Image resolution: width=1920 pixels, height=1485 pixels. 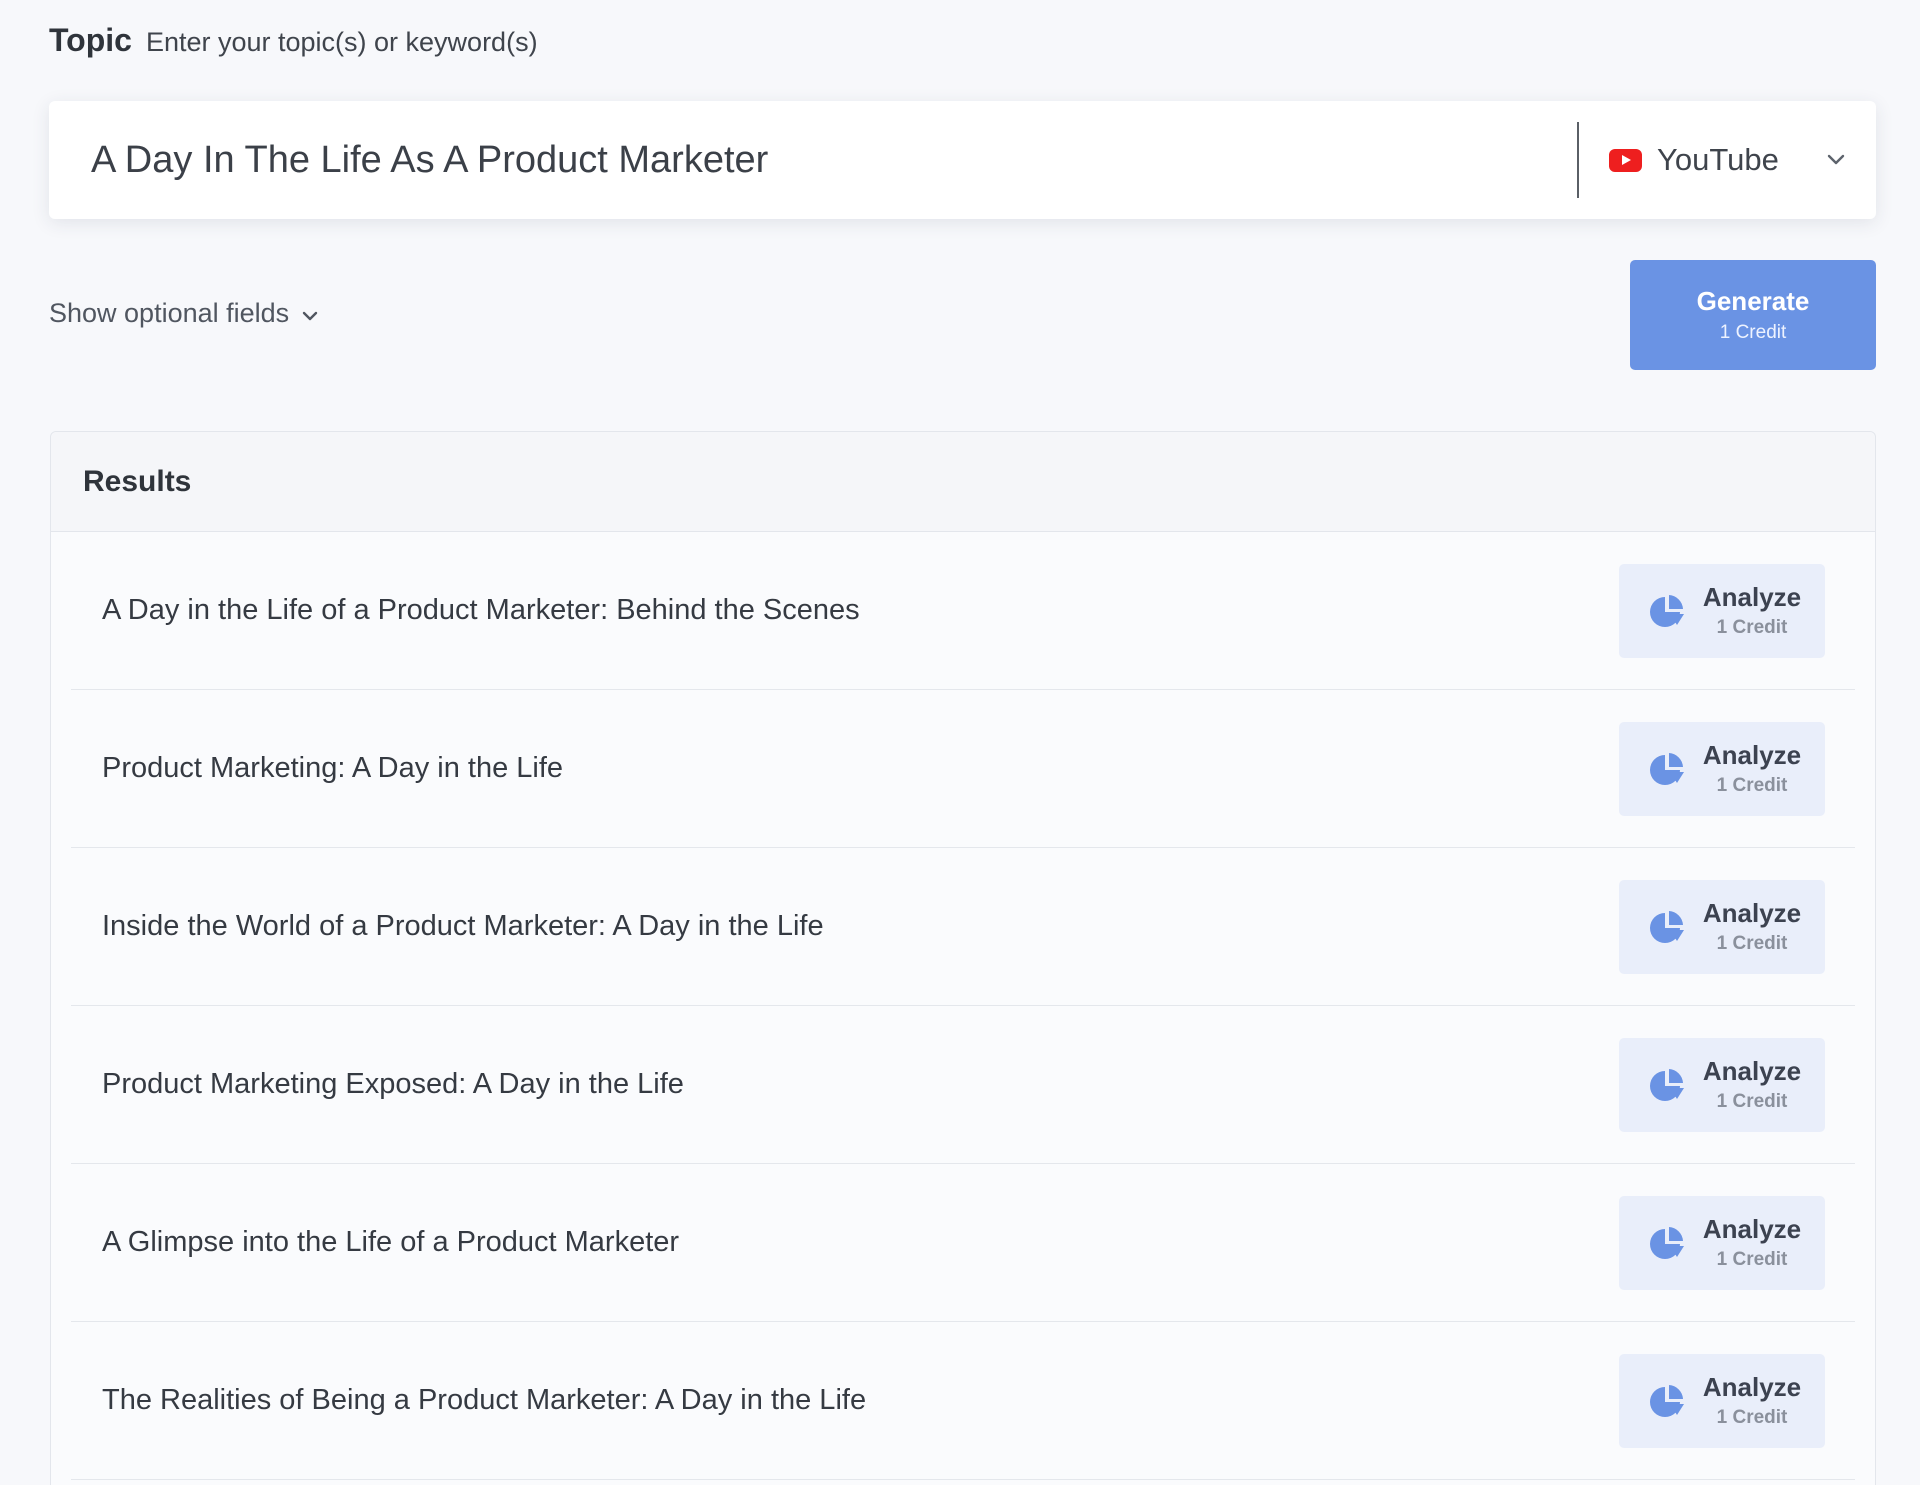 What do you see at coordinates (1625, 160) in the screenshot?
I see `youtube-icon` at bounding box center [1625, 160].